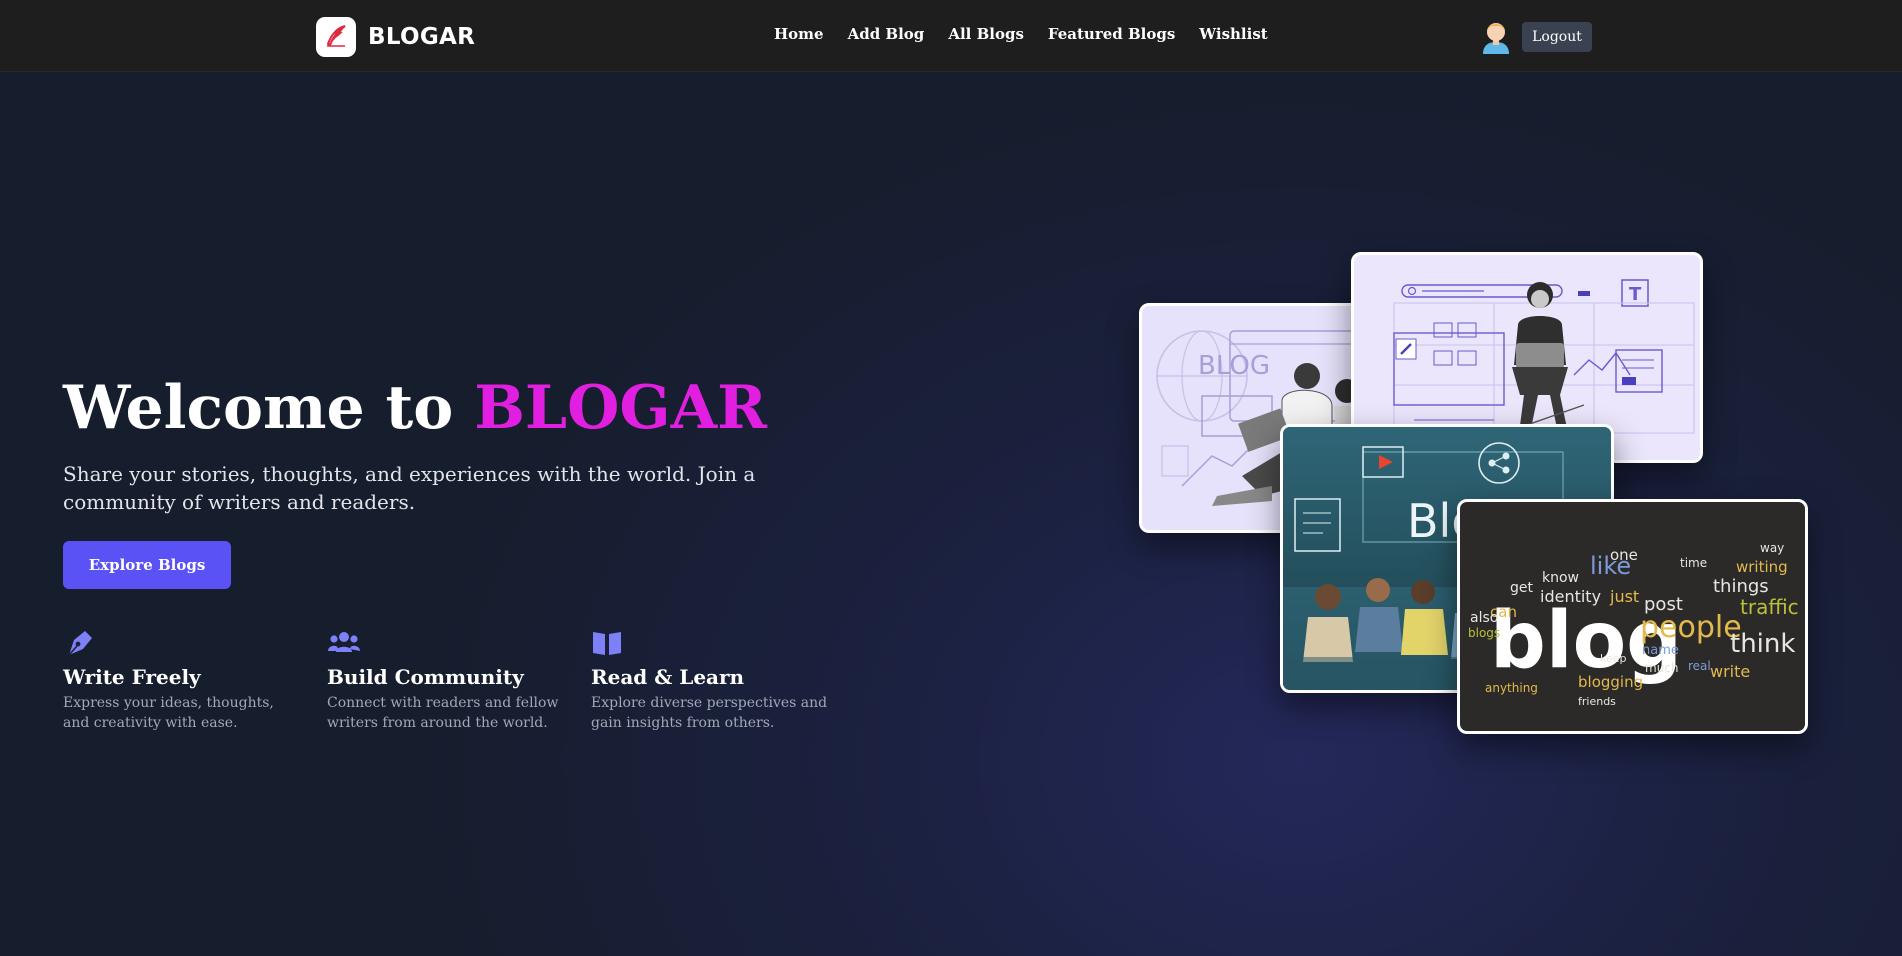 The height and width of the screenshot is (956, 1902). Describe the element at coordinates (886, 34) in the screenshot. I see `nav-add-blog: Add Blog` at that location.